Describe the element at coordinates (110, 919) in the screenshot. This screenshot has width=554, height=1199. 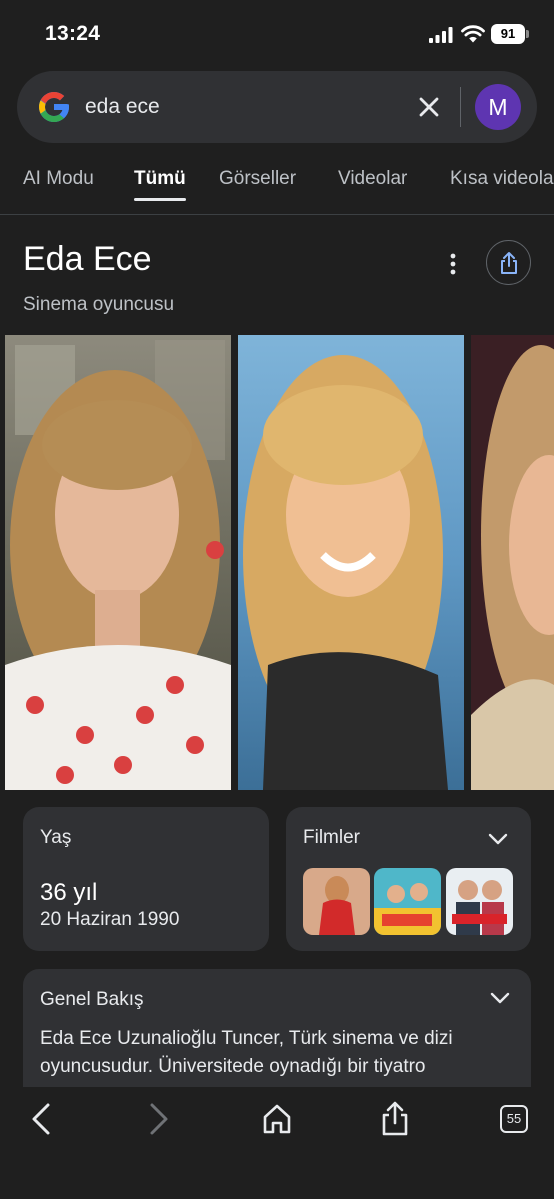
I see `birth-date: 20 Haziran 1990` at that location.